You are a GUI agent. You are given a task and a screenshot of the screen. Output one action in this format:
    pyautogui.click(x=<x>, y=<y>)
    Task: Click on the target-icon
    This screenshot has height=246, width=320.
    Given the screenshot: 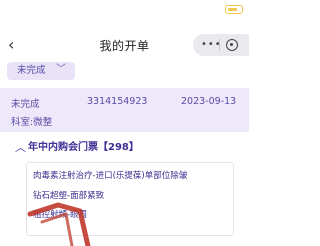 What is the action you would take?
    pyautogui.click(x=232, y=45)
    